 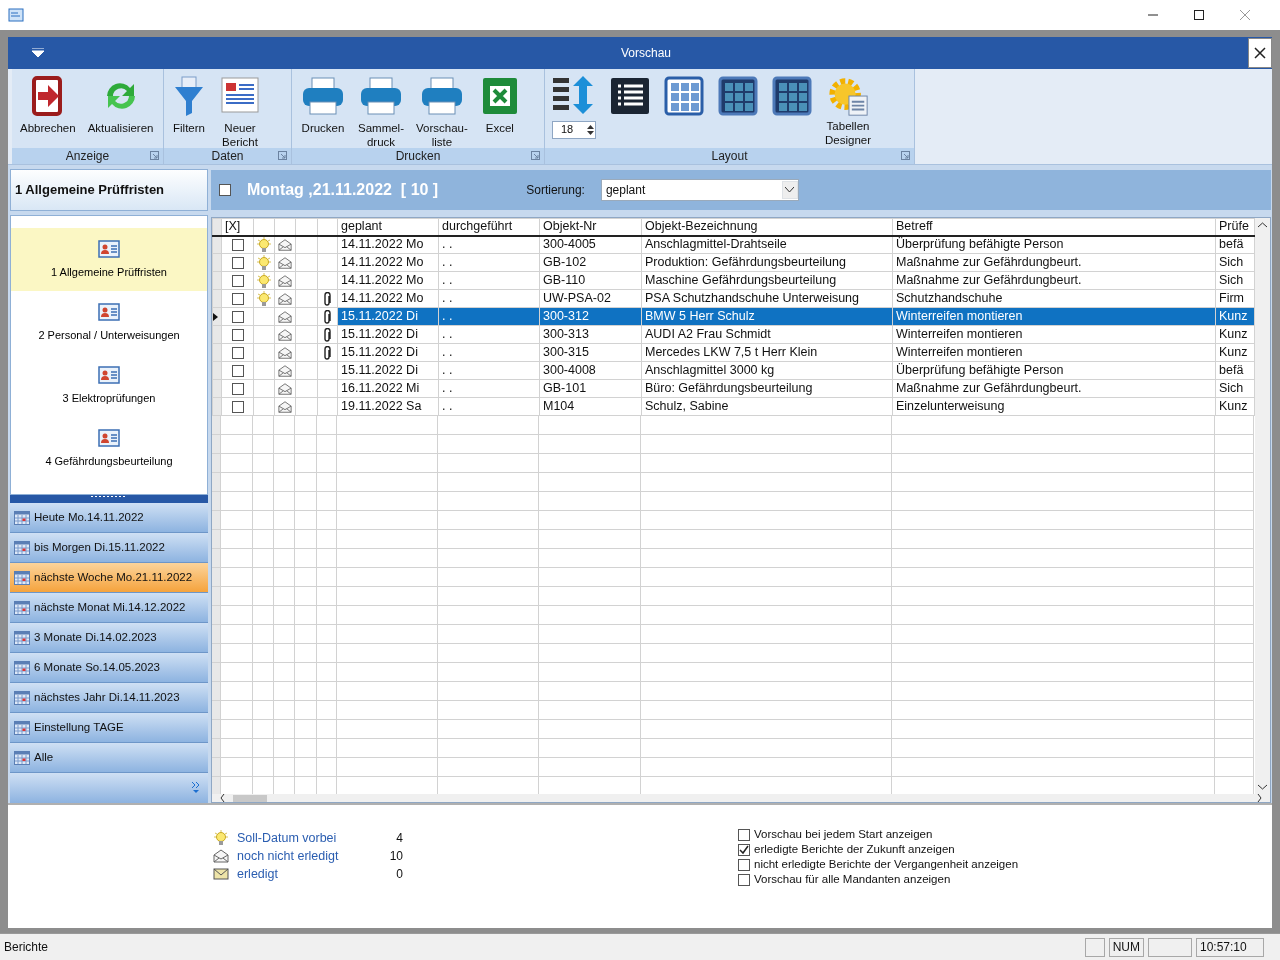 I want to click on list-title: Montag ,21.11.2022 [ 10 ], so click(x=343, y=190).